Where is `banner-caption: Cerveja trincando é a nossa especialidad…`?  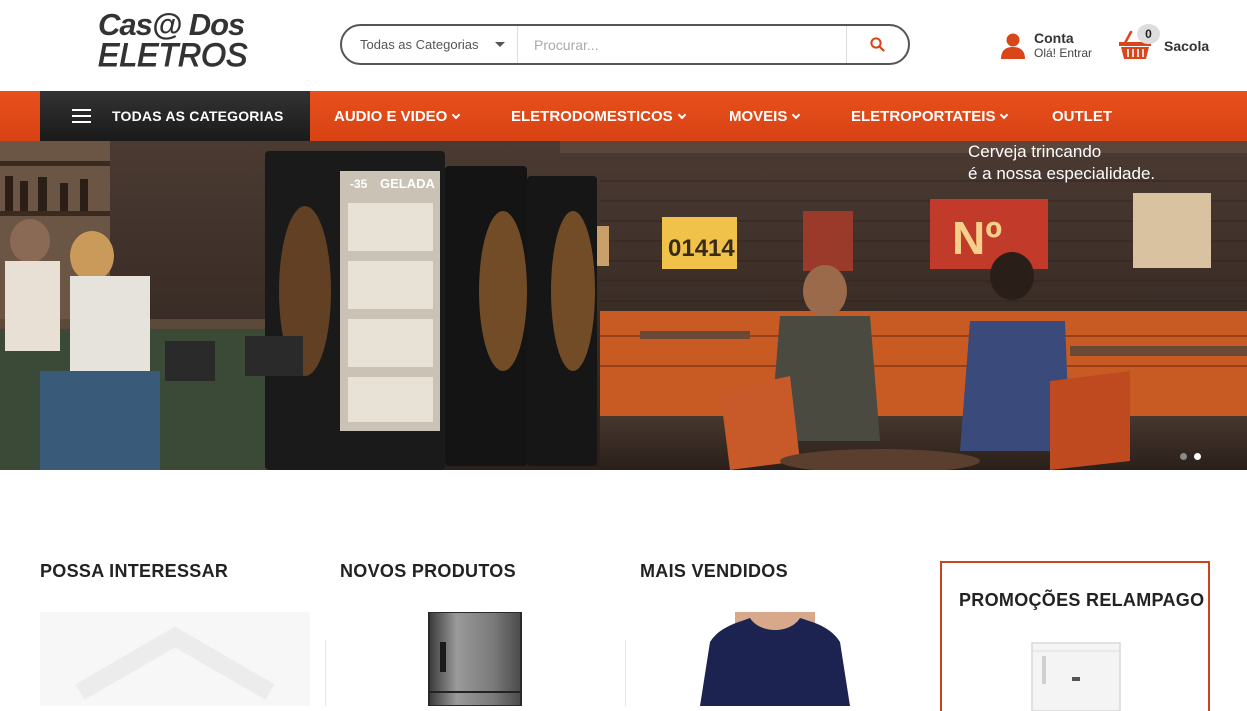
banner-caption: Cerveja trincando é a nossa especialidad… is located at coordinates (1061, 163).